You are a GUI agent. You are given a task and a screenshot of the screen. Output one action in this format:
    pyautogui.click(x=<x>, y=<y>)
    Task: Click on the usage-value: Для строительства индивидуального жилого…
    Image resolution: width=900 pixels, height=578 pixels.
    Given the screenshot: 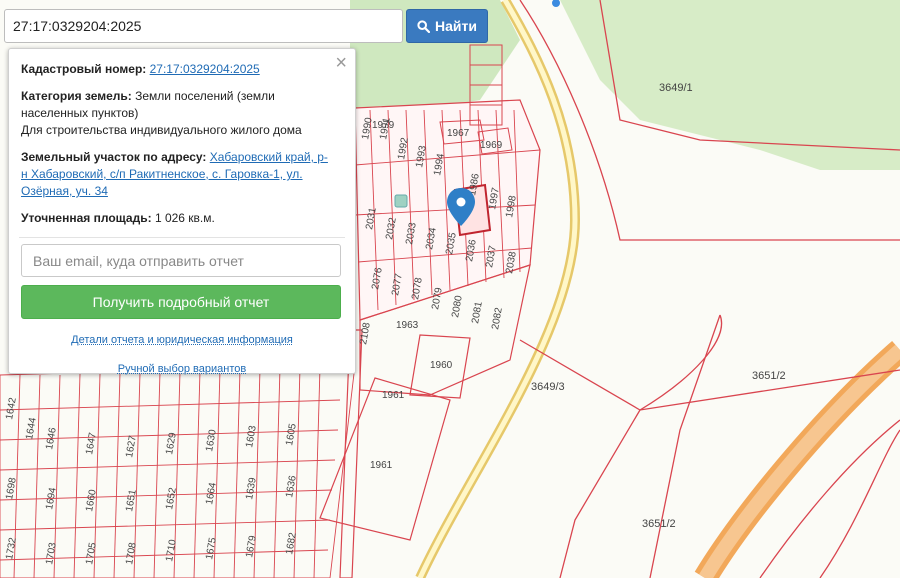 What is the action you would take?
    pyautogui.click(x=161, y=130)
    